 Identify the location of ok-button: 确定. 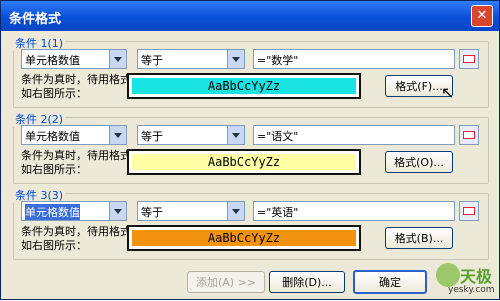
(390, 282).